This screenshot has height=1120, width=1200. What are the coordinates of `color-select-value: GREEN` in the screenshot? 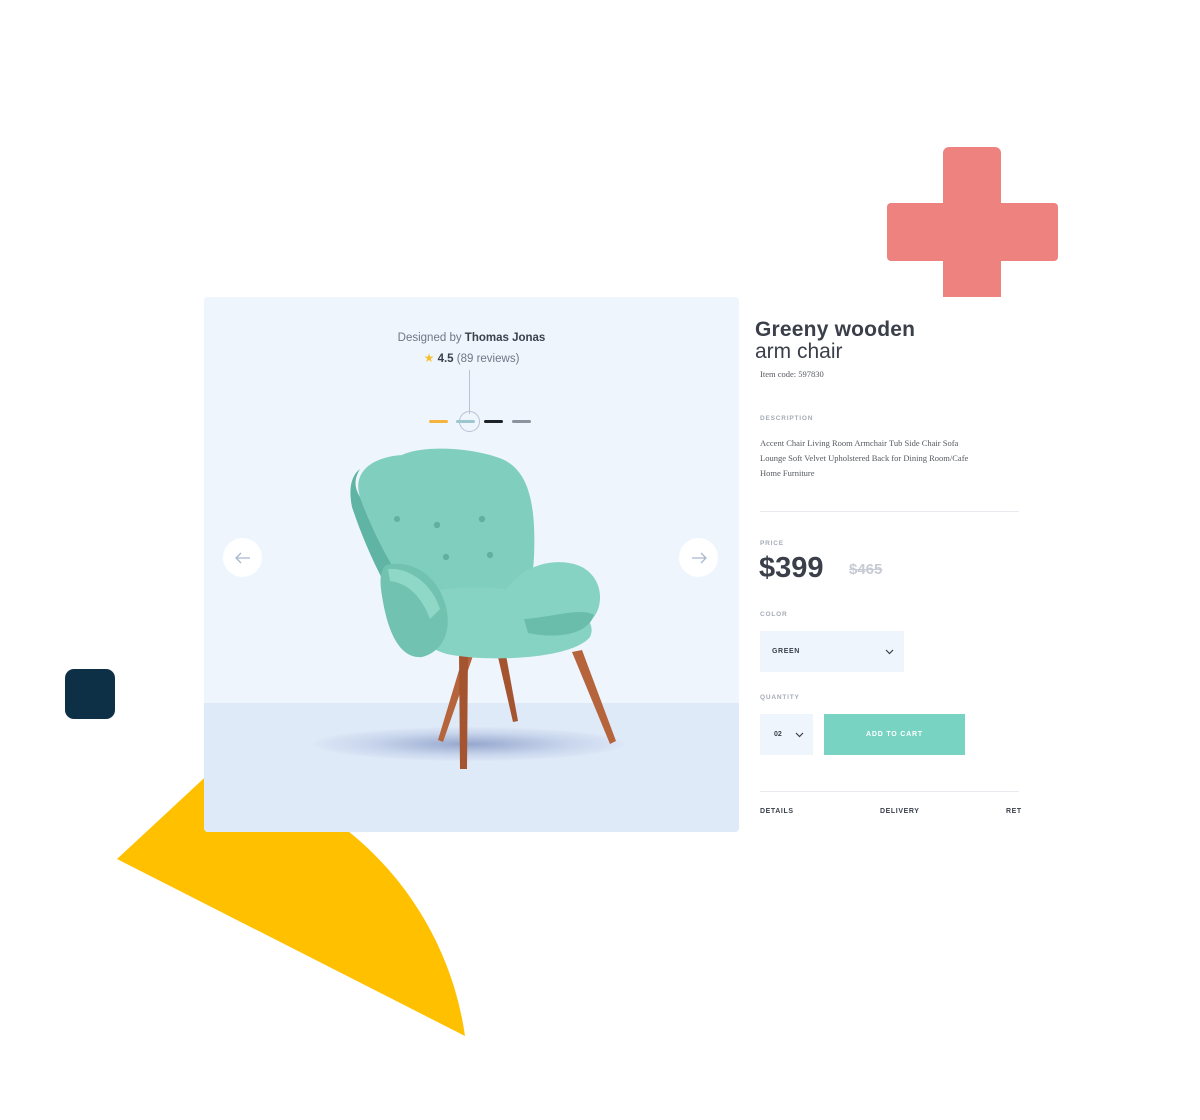 It's located at (786, 651).